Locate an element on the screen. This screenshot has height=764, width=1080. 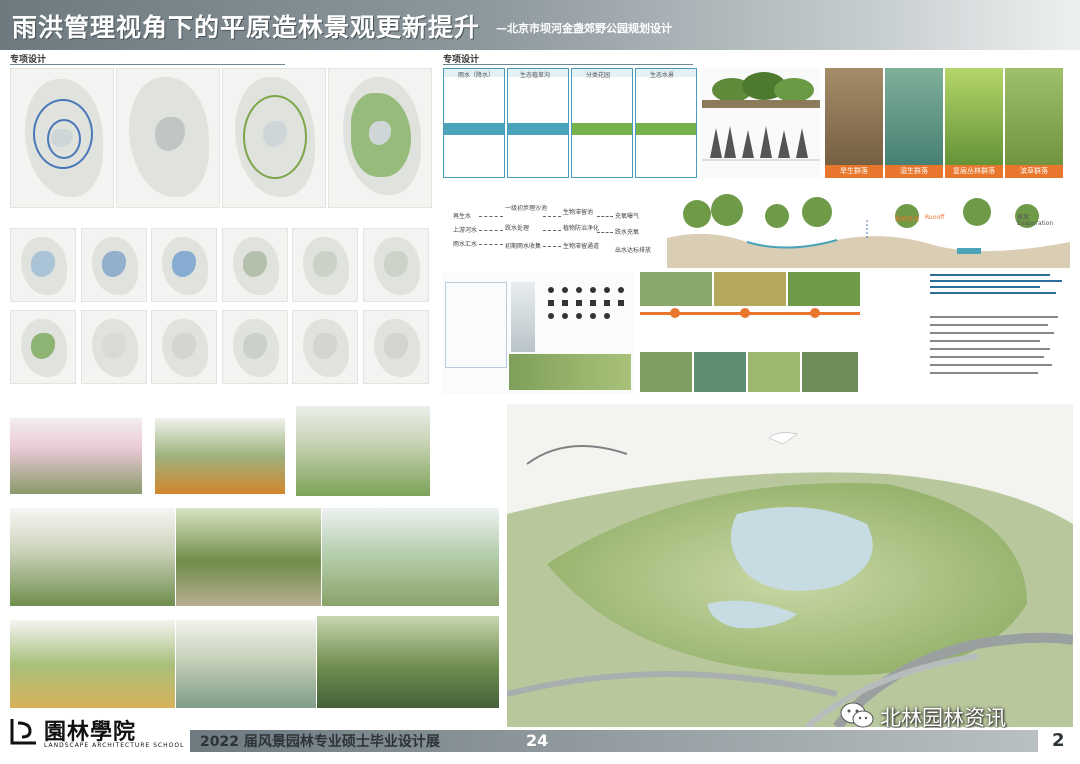
planting-photo-grid is located at coordinates (750, 333).